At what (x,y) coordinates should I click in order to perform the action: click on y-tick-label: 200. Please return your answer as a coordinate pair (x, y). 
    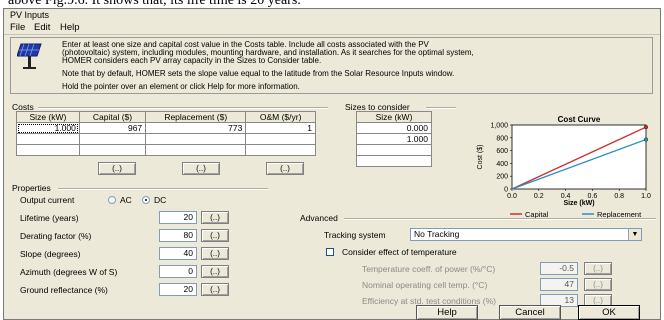
    Looking at the image, I should click on (502, 177).